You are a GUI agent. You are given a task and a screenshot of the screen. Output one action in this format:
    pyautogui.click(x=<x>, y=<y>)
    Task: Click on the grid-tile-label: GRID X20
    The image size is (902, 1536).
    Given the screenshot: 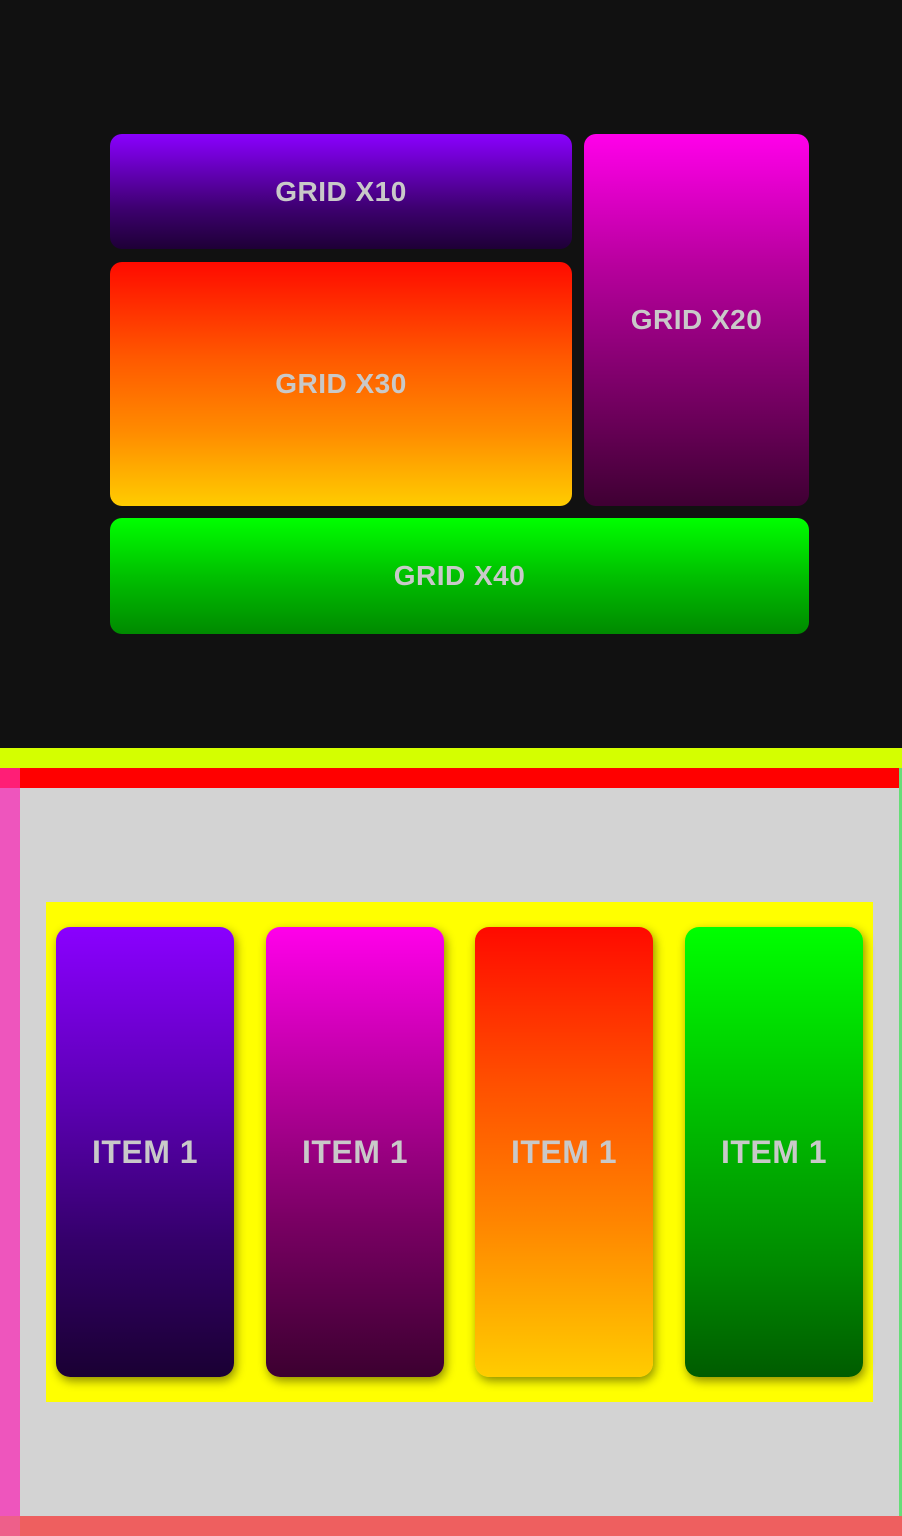 What is the action you would take?
    pyautogui.click(x=696, y=319)
    